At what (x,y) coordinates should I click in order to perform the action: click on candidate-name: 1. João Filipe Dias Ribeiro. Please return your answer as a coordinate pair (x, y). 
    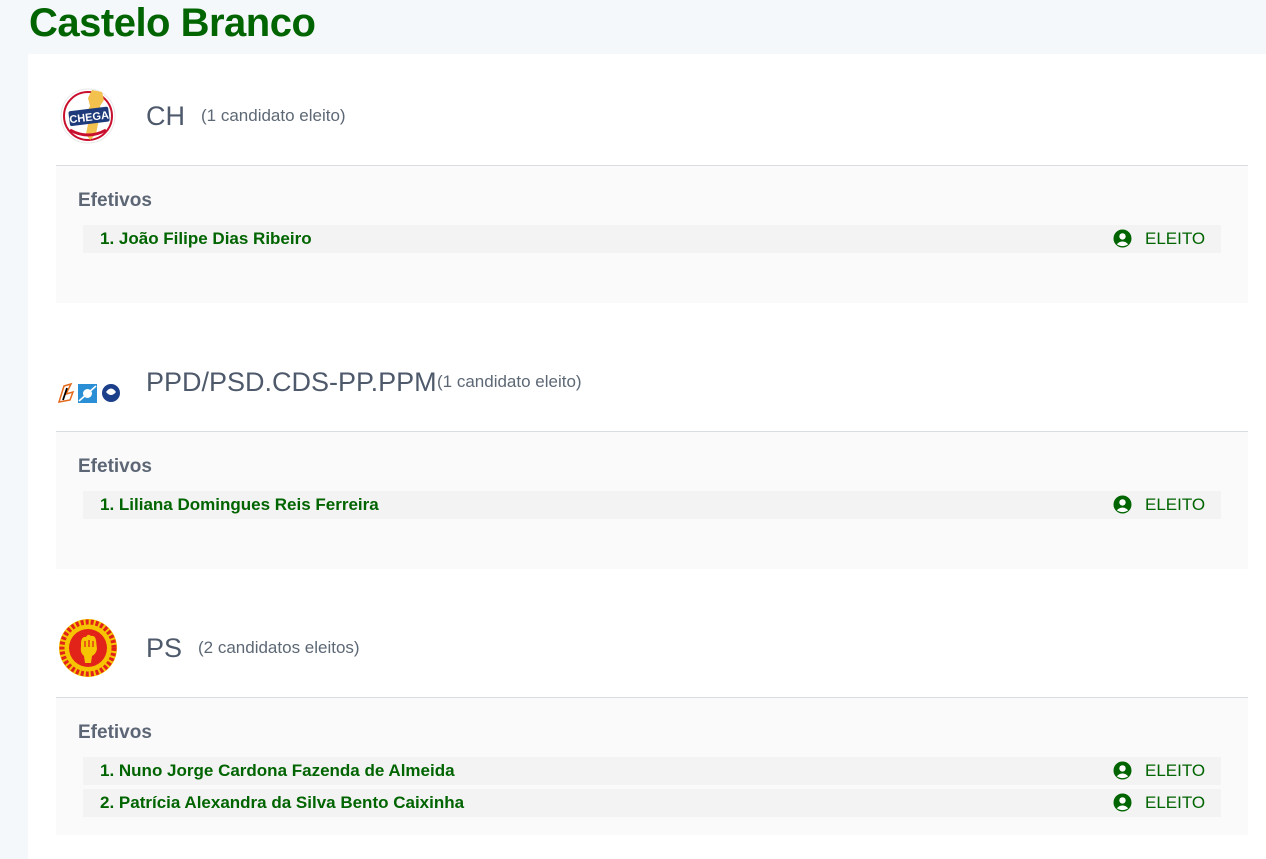
    Looking at the image, I should click on (206, 239).